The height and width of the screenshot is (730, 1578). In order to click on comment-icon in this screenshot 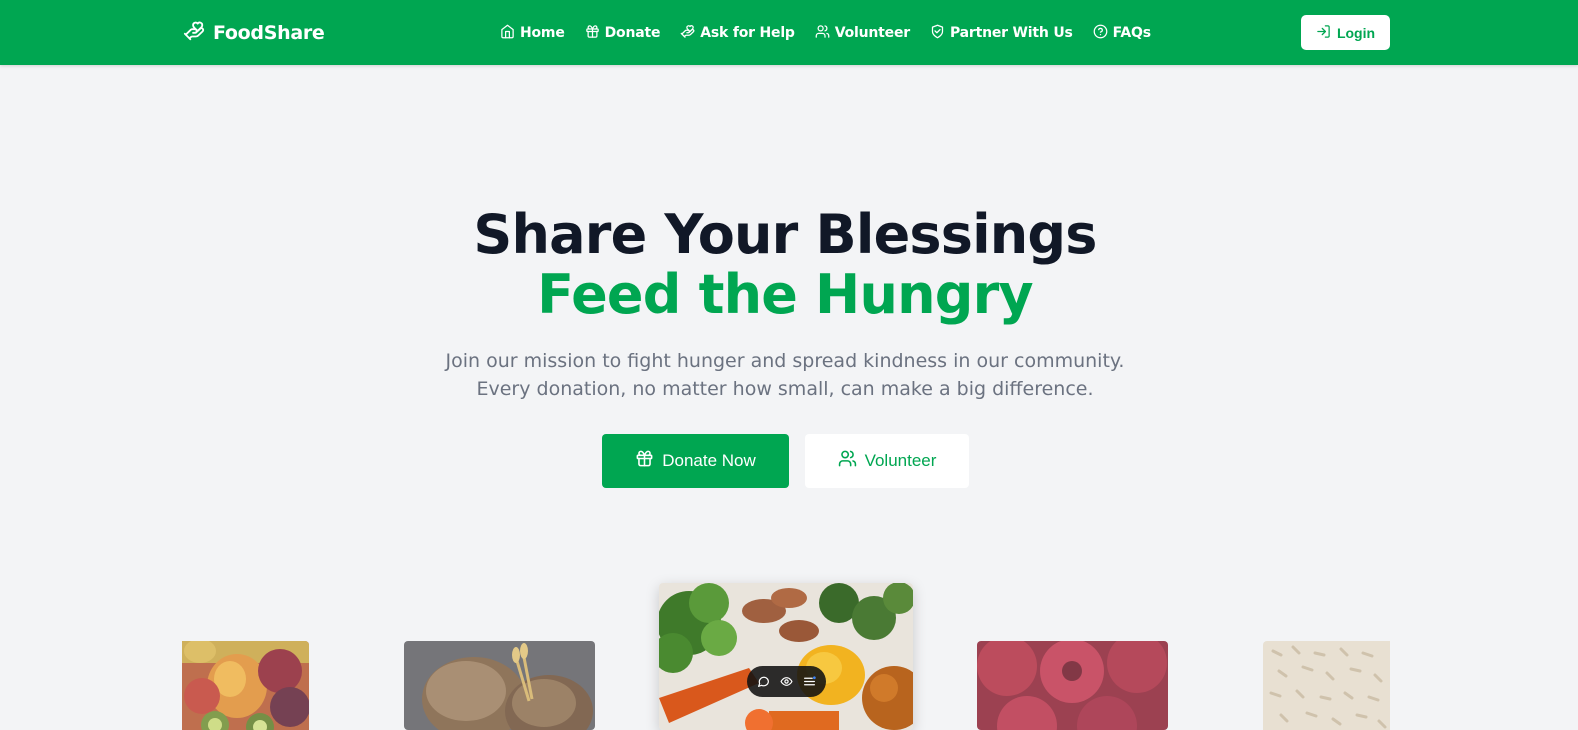, I will do `click(763, 681)`.